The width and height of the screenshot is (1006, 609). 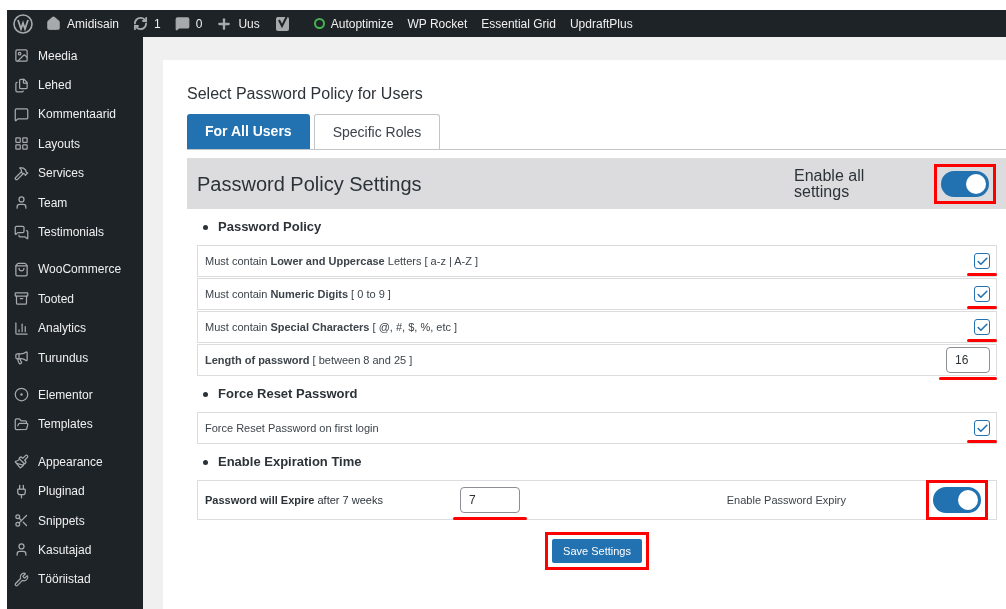 I want to click on sidebar-item: Elementor, so click(x=75, y=395).